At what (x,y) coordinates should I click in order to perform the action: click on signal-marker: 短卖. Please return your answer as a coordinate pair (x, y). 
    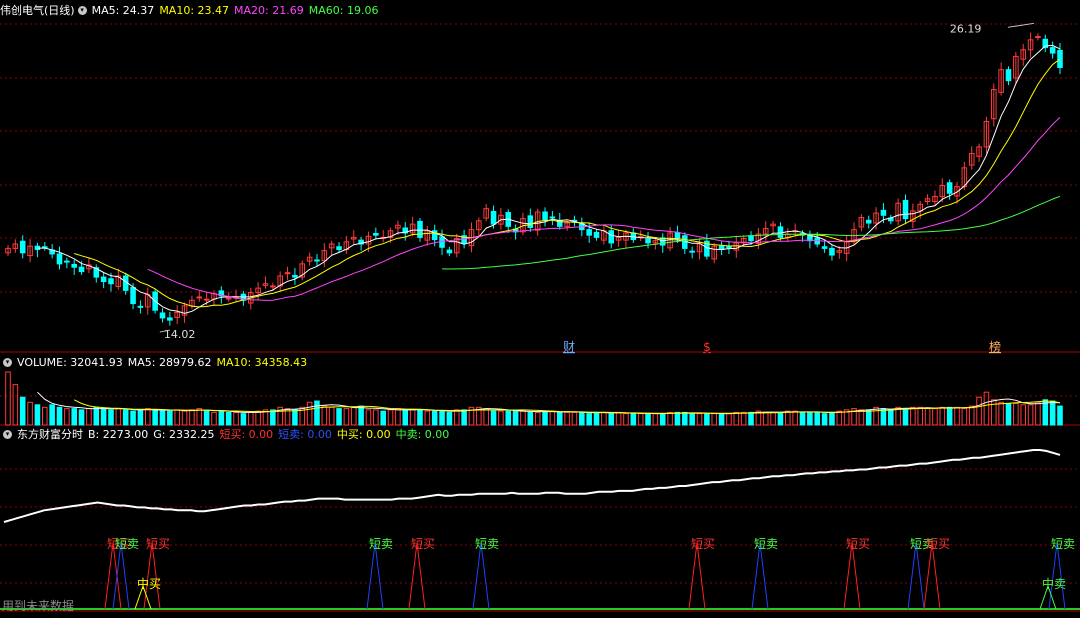
    Looking at the image, I should click on (379, 573).